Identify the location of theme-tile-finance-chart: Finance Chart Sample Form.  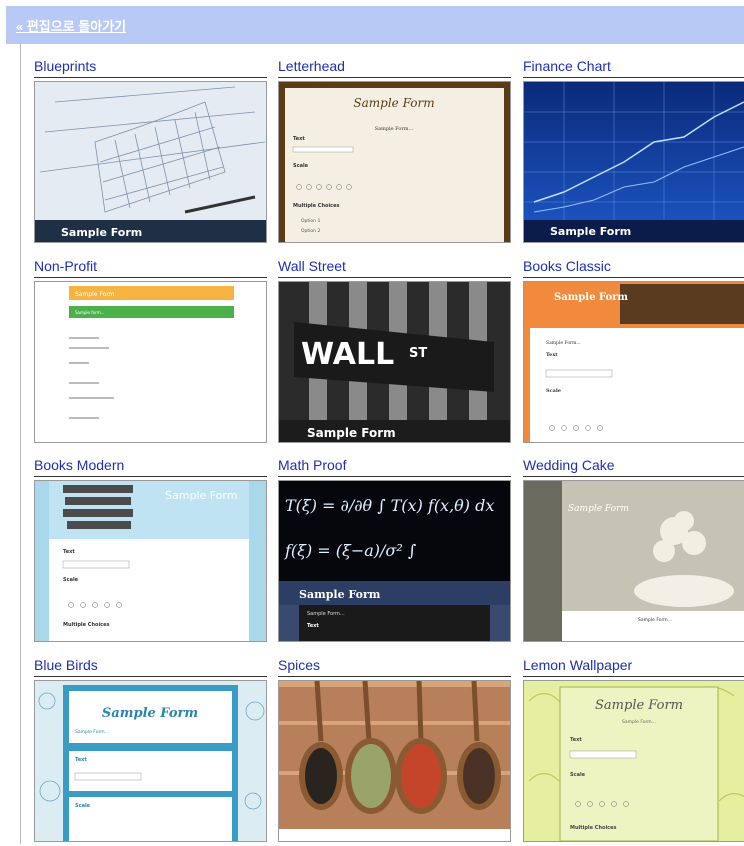
(633, 152).